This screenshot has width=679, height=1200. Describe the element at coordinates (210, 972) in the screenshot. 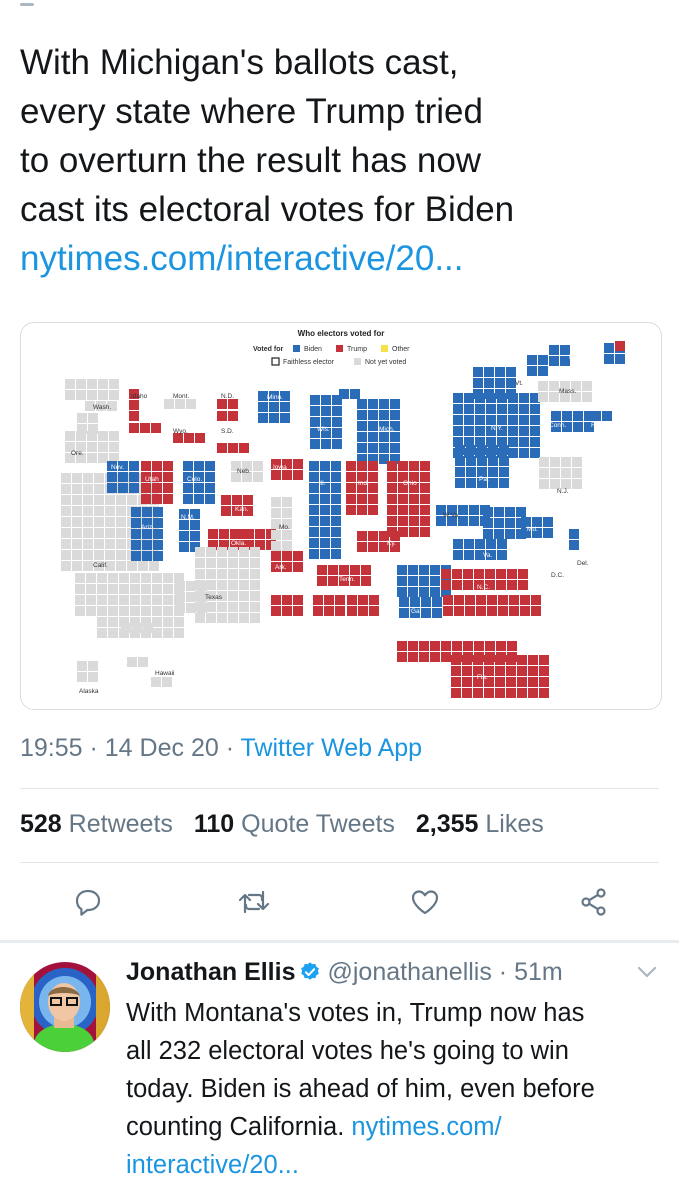

I see `reply-author-name: Jonathan Ellis` at that location.